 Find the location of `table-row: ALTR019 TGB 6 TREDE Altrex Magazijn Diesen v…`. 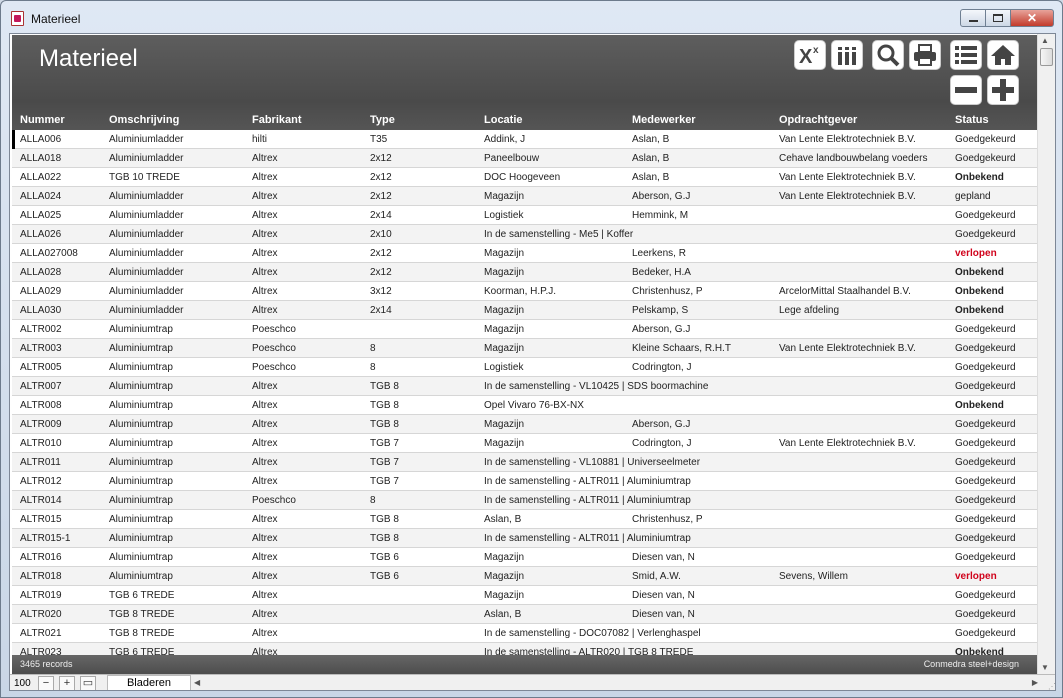

table-row: ALTR019 TGB 6 TREDE Altrex Magazijn Diesen v… is located at coordinates (524, 595).